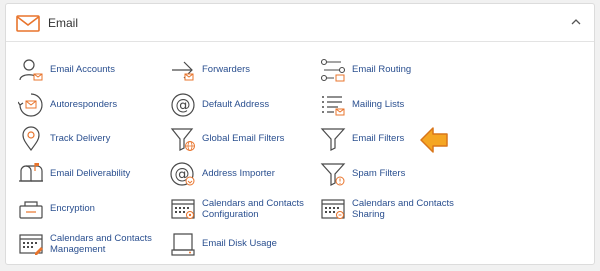  What do you see at coordinates (378, 139) in the screenshot?
I see `item-label: Email Filters` at bounding box center [378, 139].